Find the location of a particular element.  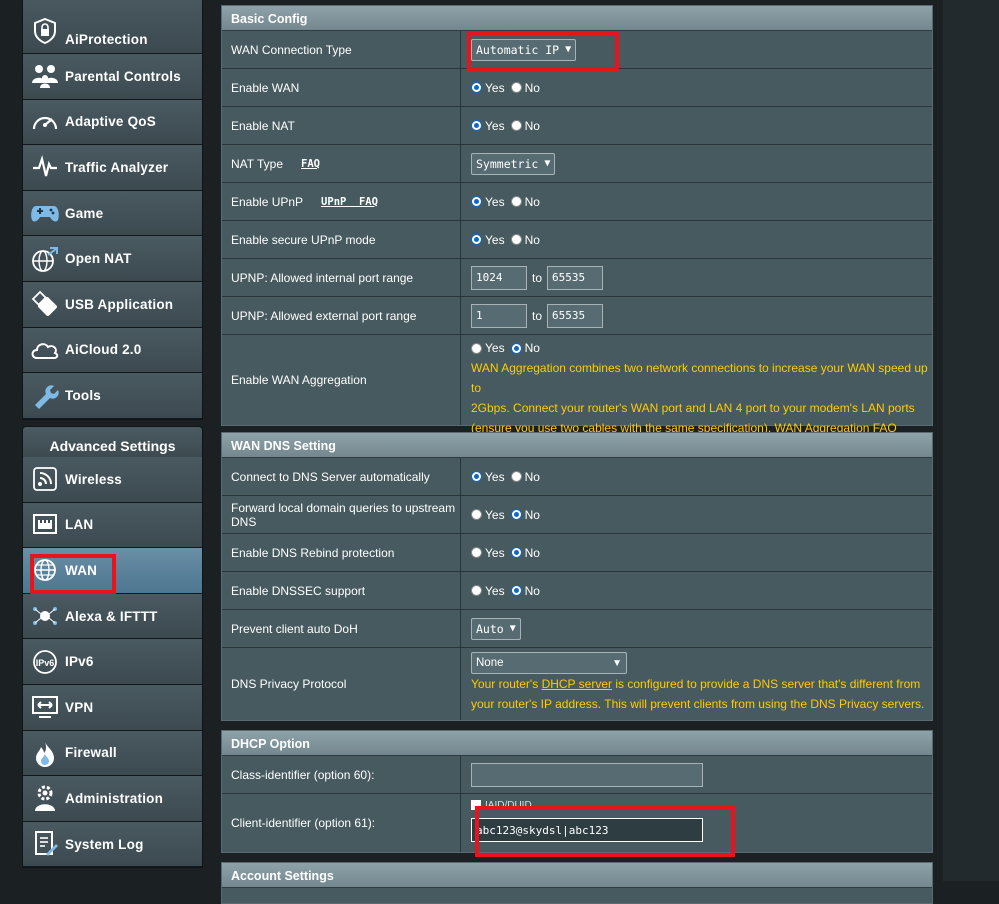

iaid-duid-label: IAID/DUID is located at coordinates (508, 805).